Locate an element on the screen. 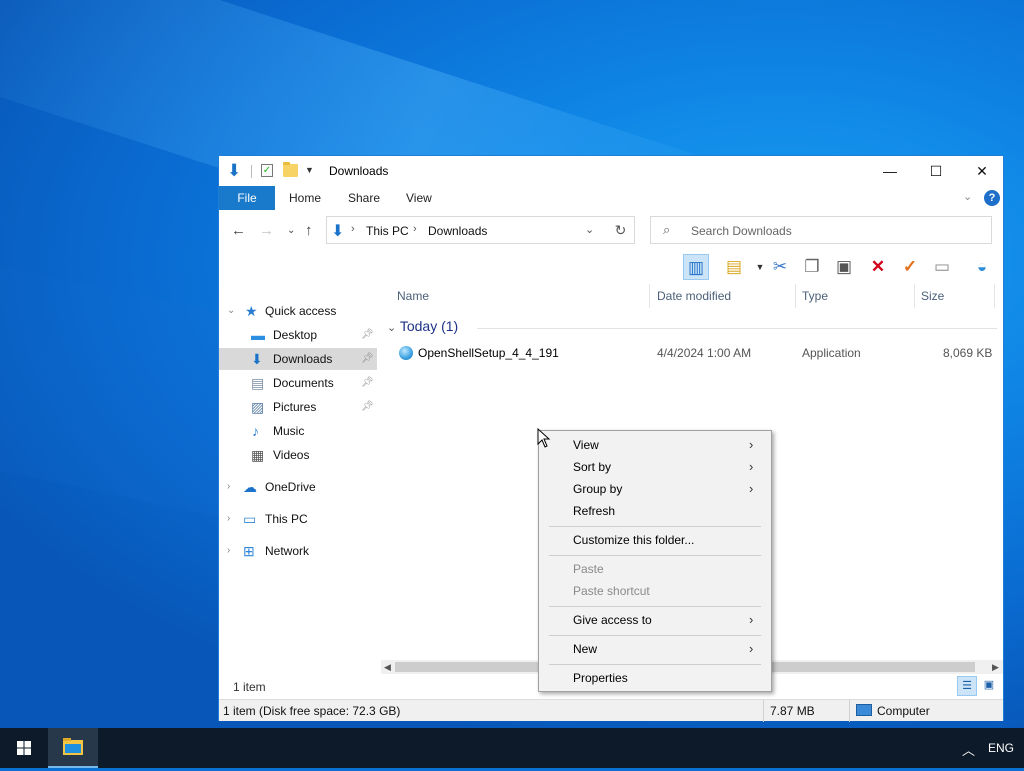 The height and width of the screenshot is (771, 1024). ribbon-tabs: File Home Share View ⌄ ? is located at coordinates (611, 198).